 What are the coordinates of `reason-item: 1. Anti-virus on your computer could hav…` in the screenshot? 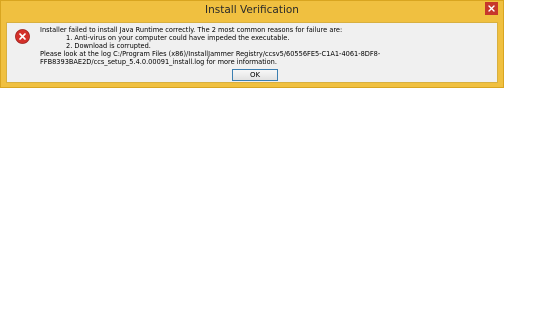 It's located at (178, 38).